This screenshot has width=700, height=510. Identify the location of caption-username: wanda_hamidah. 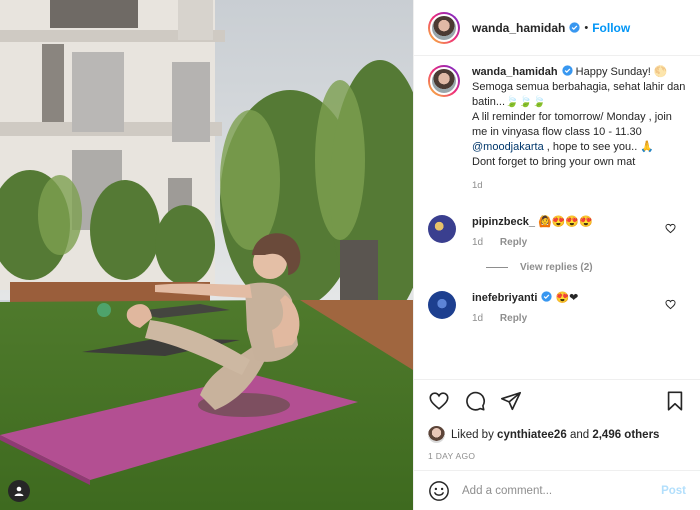
(515, 72).